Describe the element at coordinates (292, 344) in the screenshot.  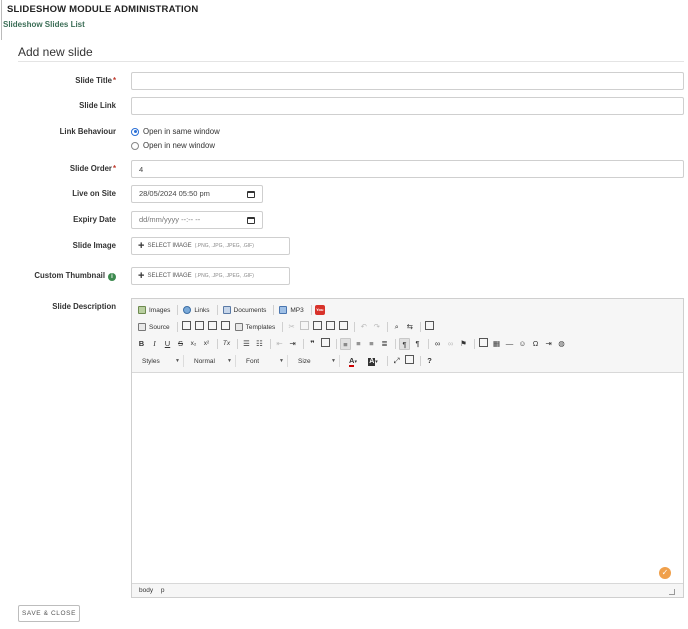
I see `indent-icon: ⇥` at that location.